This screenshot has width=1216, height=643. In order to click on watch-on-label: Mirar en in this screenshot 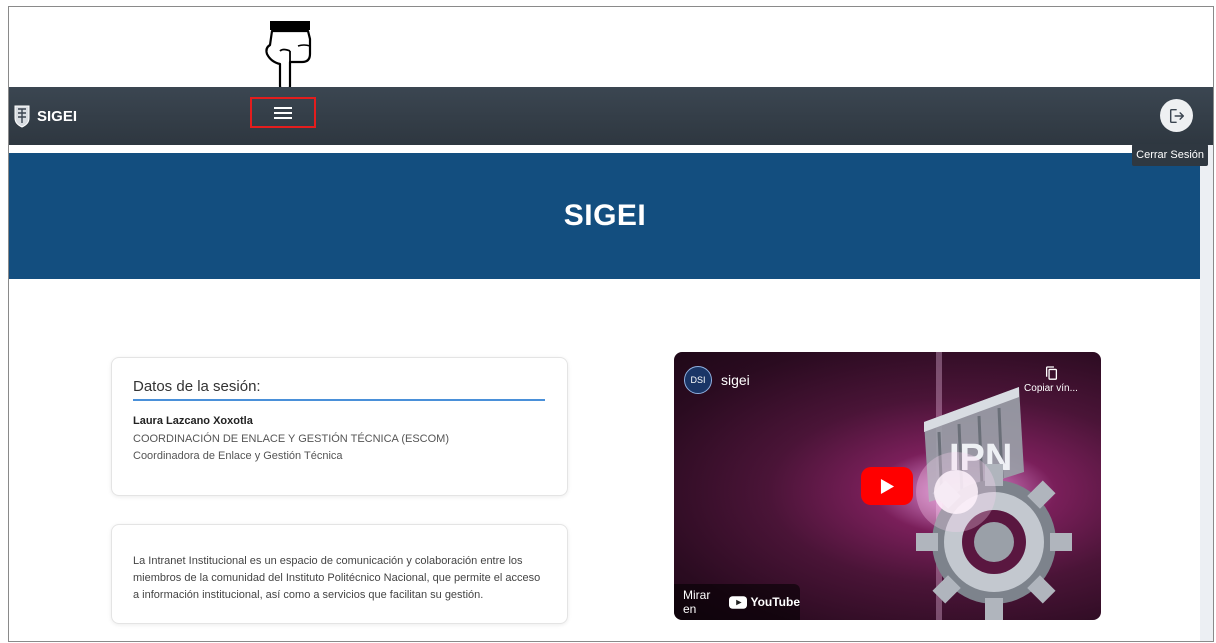, I will do `click(697, 602)`.